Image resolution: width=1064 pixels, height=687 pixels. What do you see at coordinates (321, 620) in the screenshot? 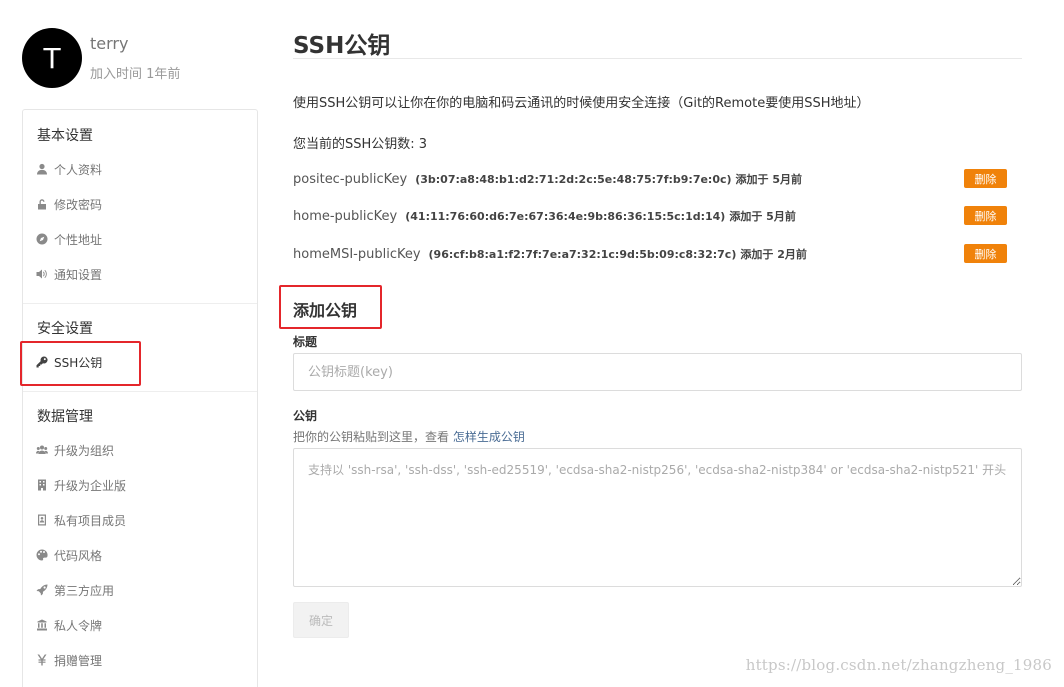
I see `confirm-button: 确定` at bounding box center [321, 620].